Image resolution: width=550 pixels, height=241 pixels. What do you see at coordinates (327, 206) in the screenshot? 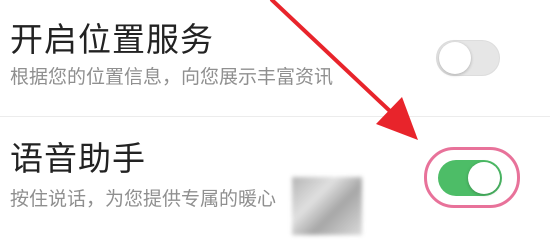
I see `blurred-text-region` at bounding box center [327, 206].